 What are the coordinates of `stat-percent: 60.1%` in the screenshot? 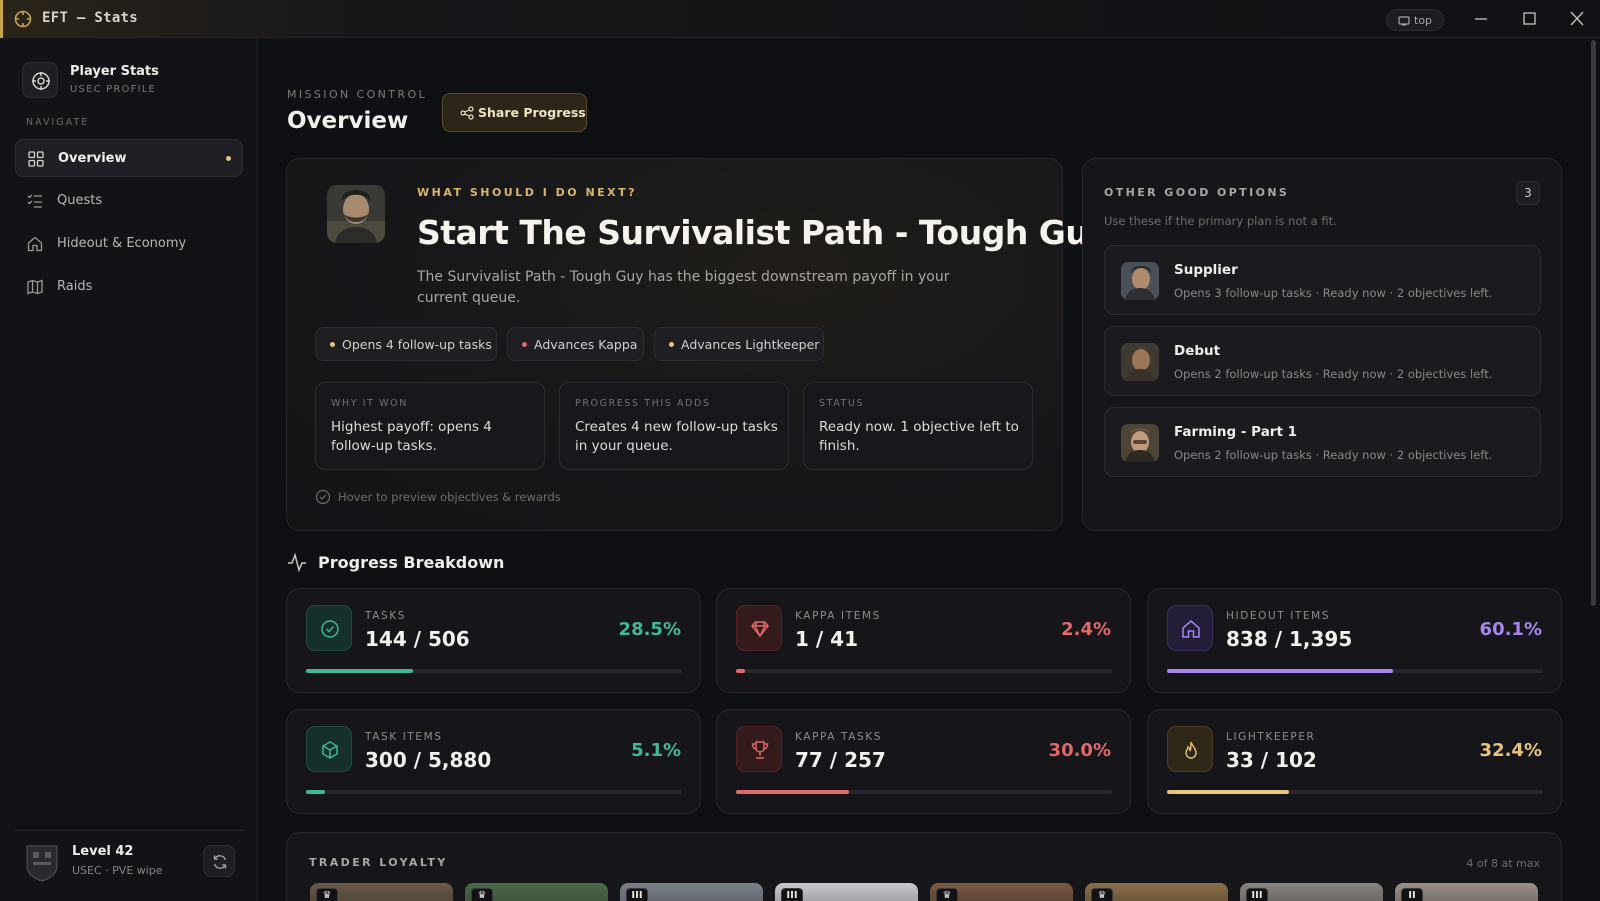 It's located at (1510, 629).